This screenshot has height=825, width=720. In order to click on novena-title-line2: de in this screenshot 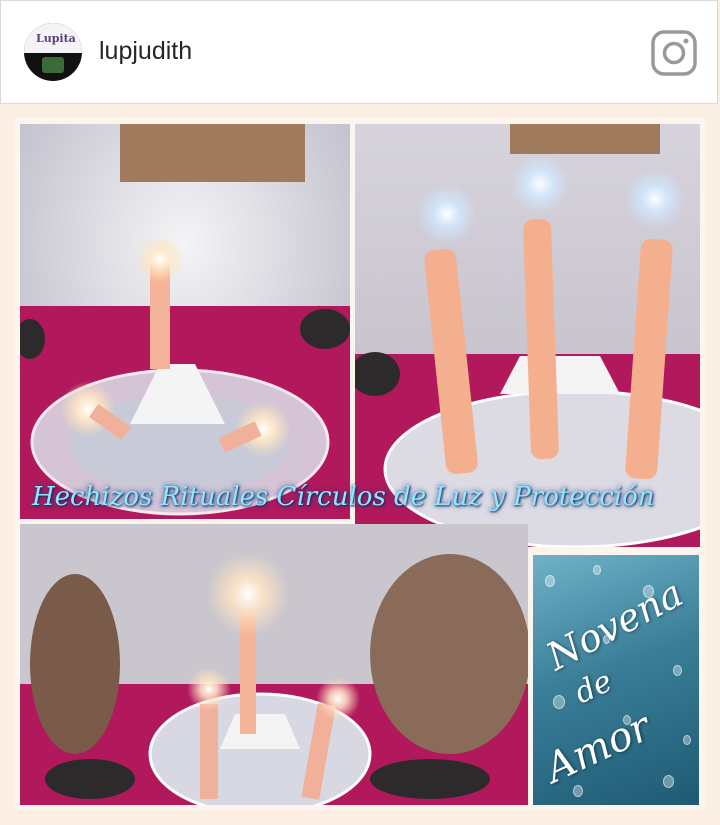, I will do `click(593, 687)`.